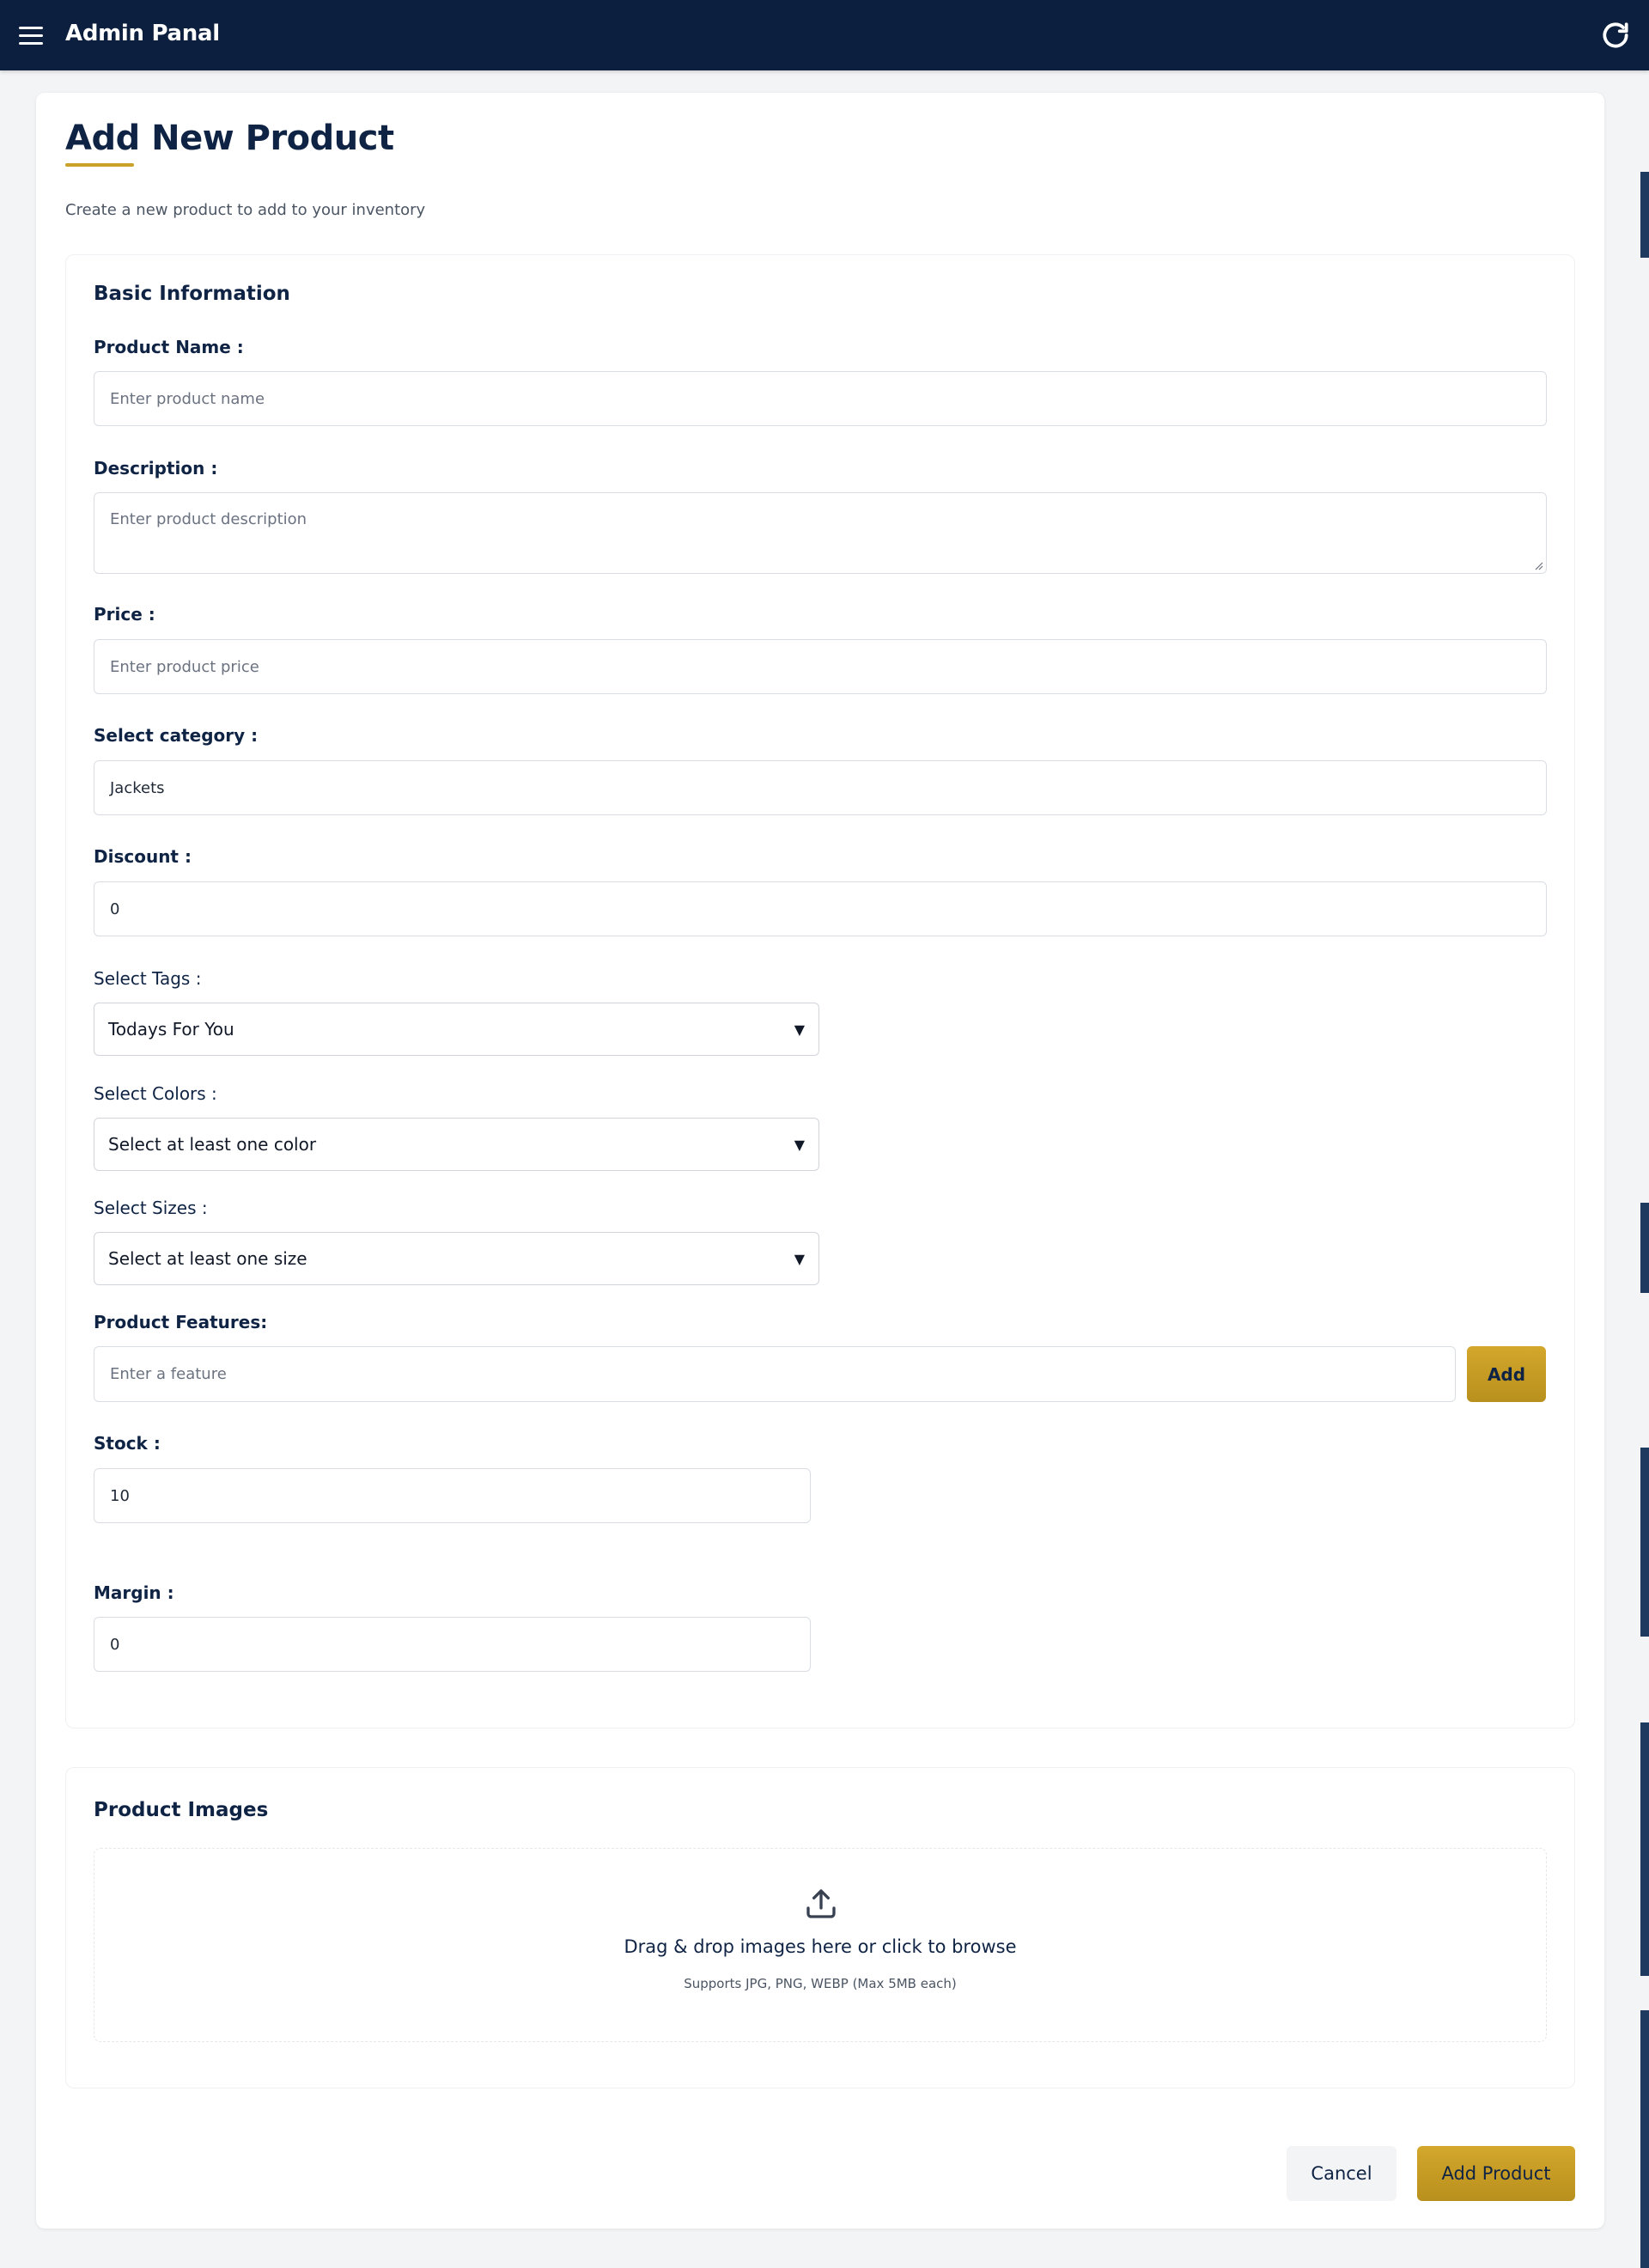  I want to click on sizes-selected-value: Select at least one size, so click(208, 1258).